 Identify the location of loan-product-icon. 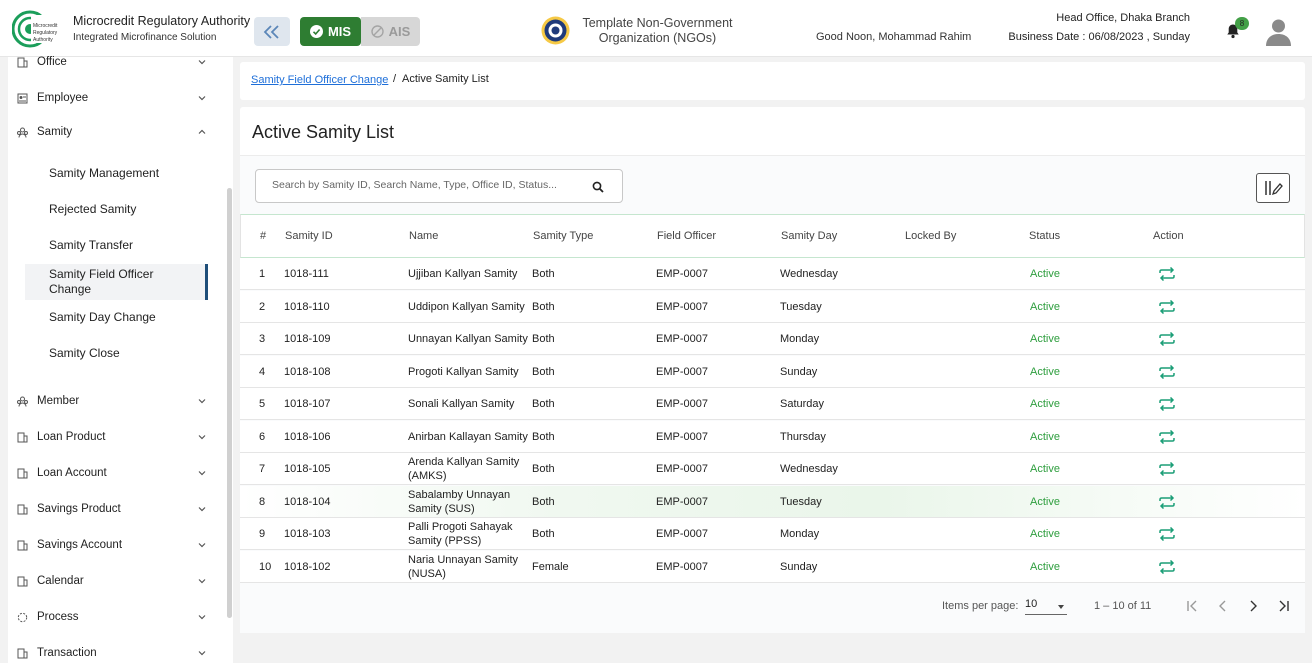
(22, 437).